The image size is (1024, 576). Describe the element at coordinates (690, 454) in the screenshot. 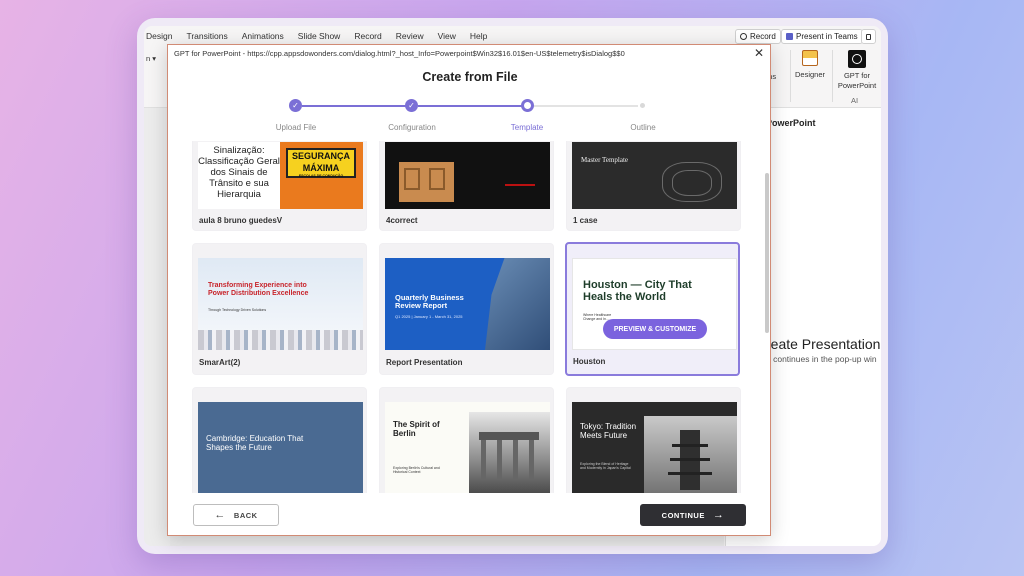

I see `thumbnail-pagoda-image` at that location.